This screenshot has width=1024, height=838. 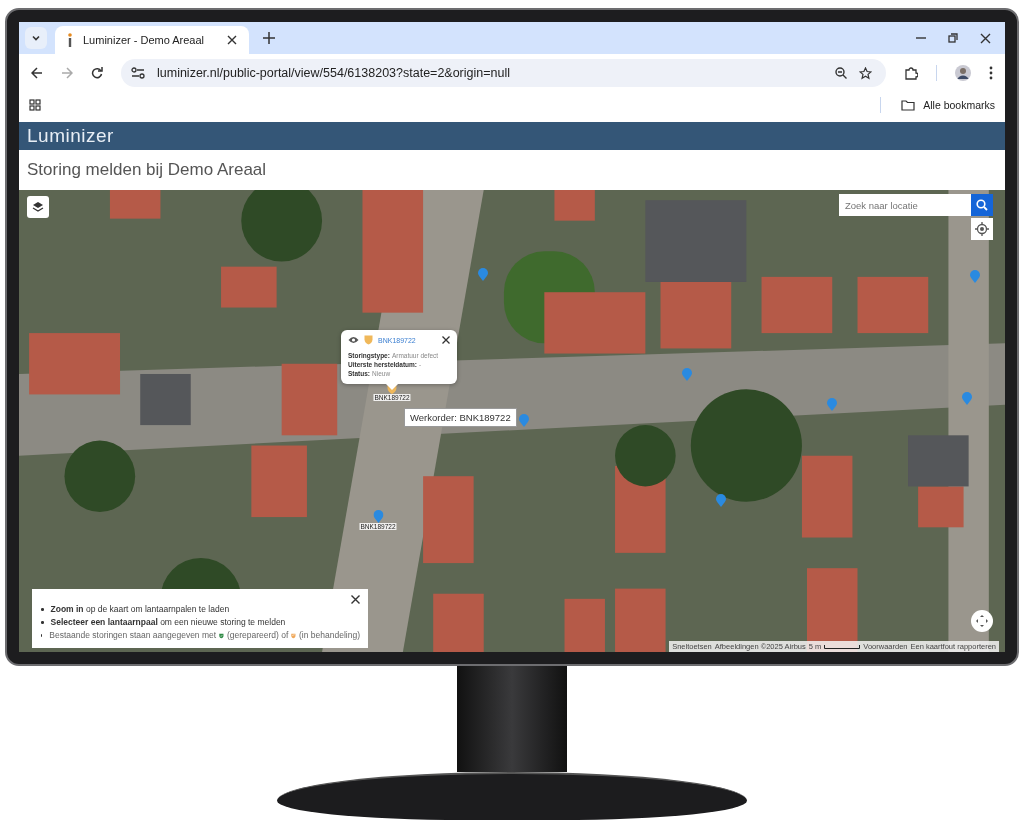 I want to click on workorder-tooltip: Werkorder: BNK189722, so click(x=460, y=417).